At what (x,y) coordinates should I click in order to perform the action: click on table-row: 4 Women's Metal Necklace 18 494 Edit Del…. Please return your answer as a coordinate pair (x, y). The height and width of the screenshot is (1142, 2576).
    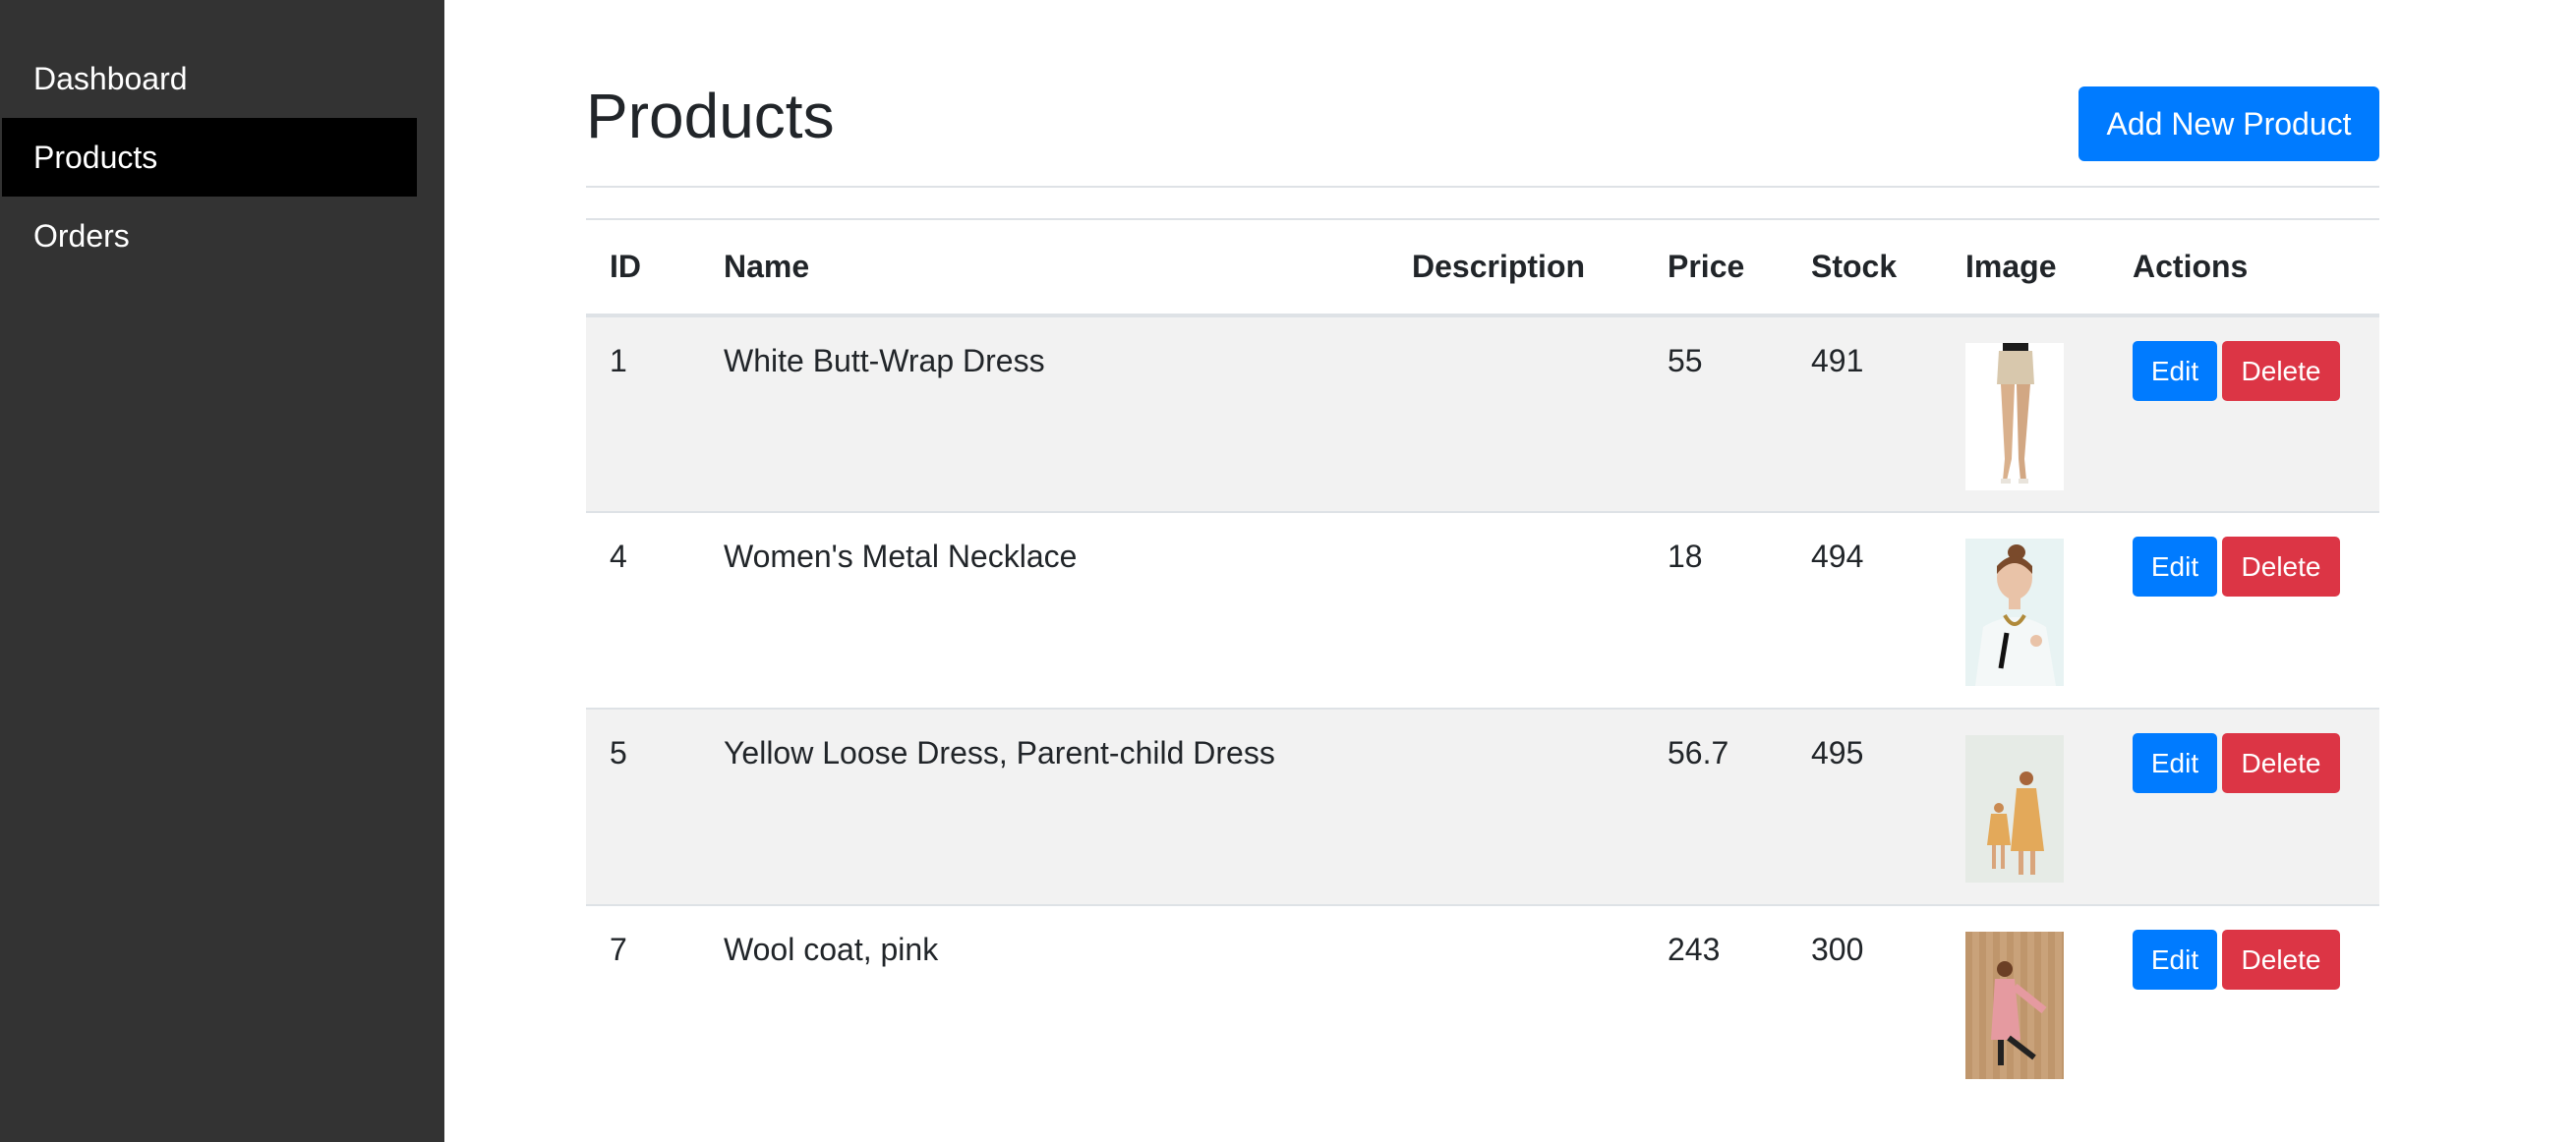
    Looking at the image, I should click on (1482, 610).